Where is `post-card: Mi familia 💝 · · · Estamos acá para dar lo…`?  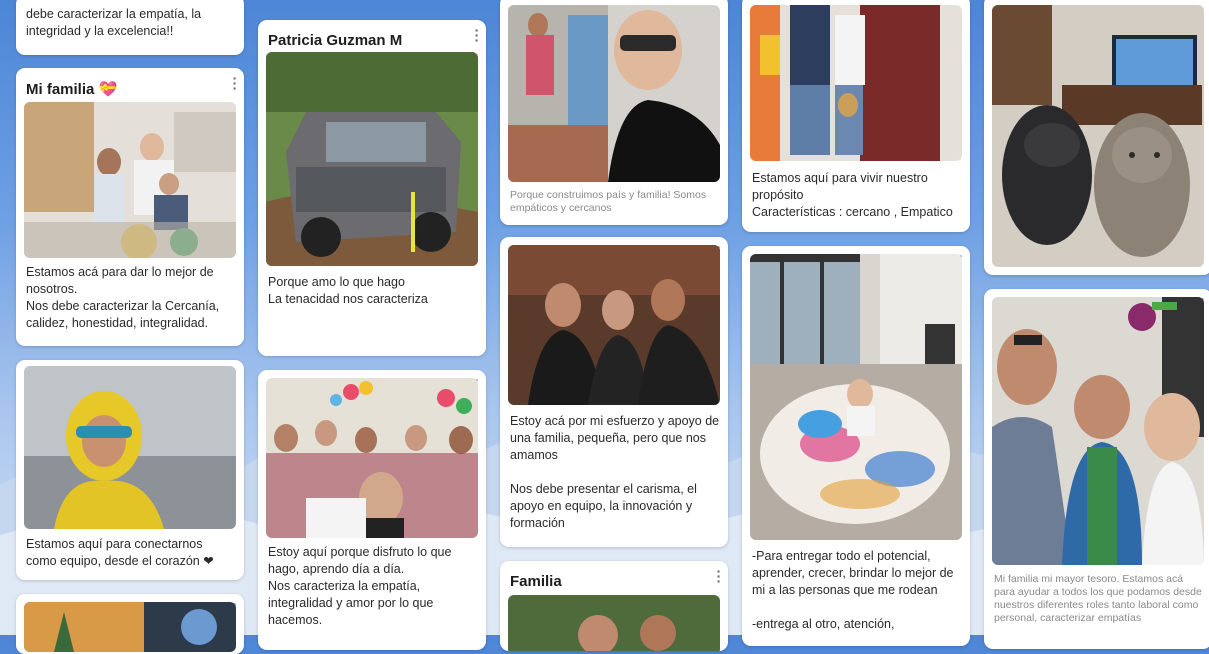
post-card: Mi familia 💝 · · · Estamos acá para dar lo… is located at coordinates (130, 207).